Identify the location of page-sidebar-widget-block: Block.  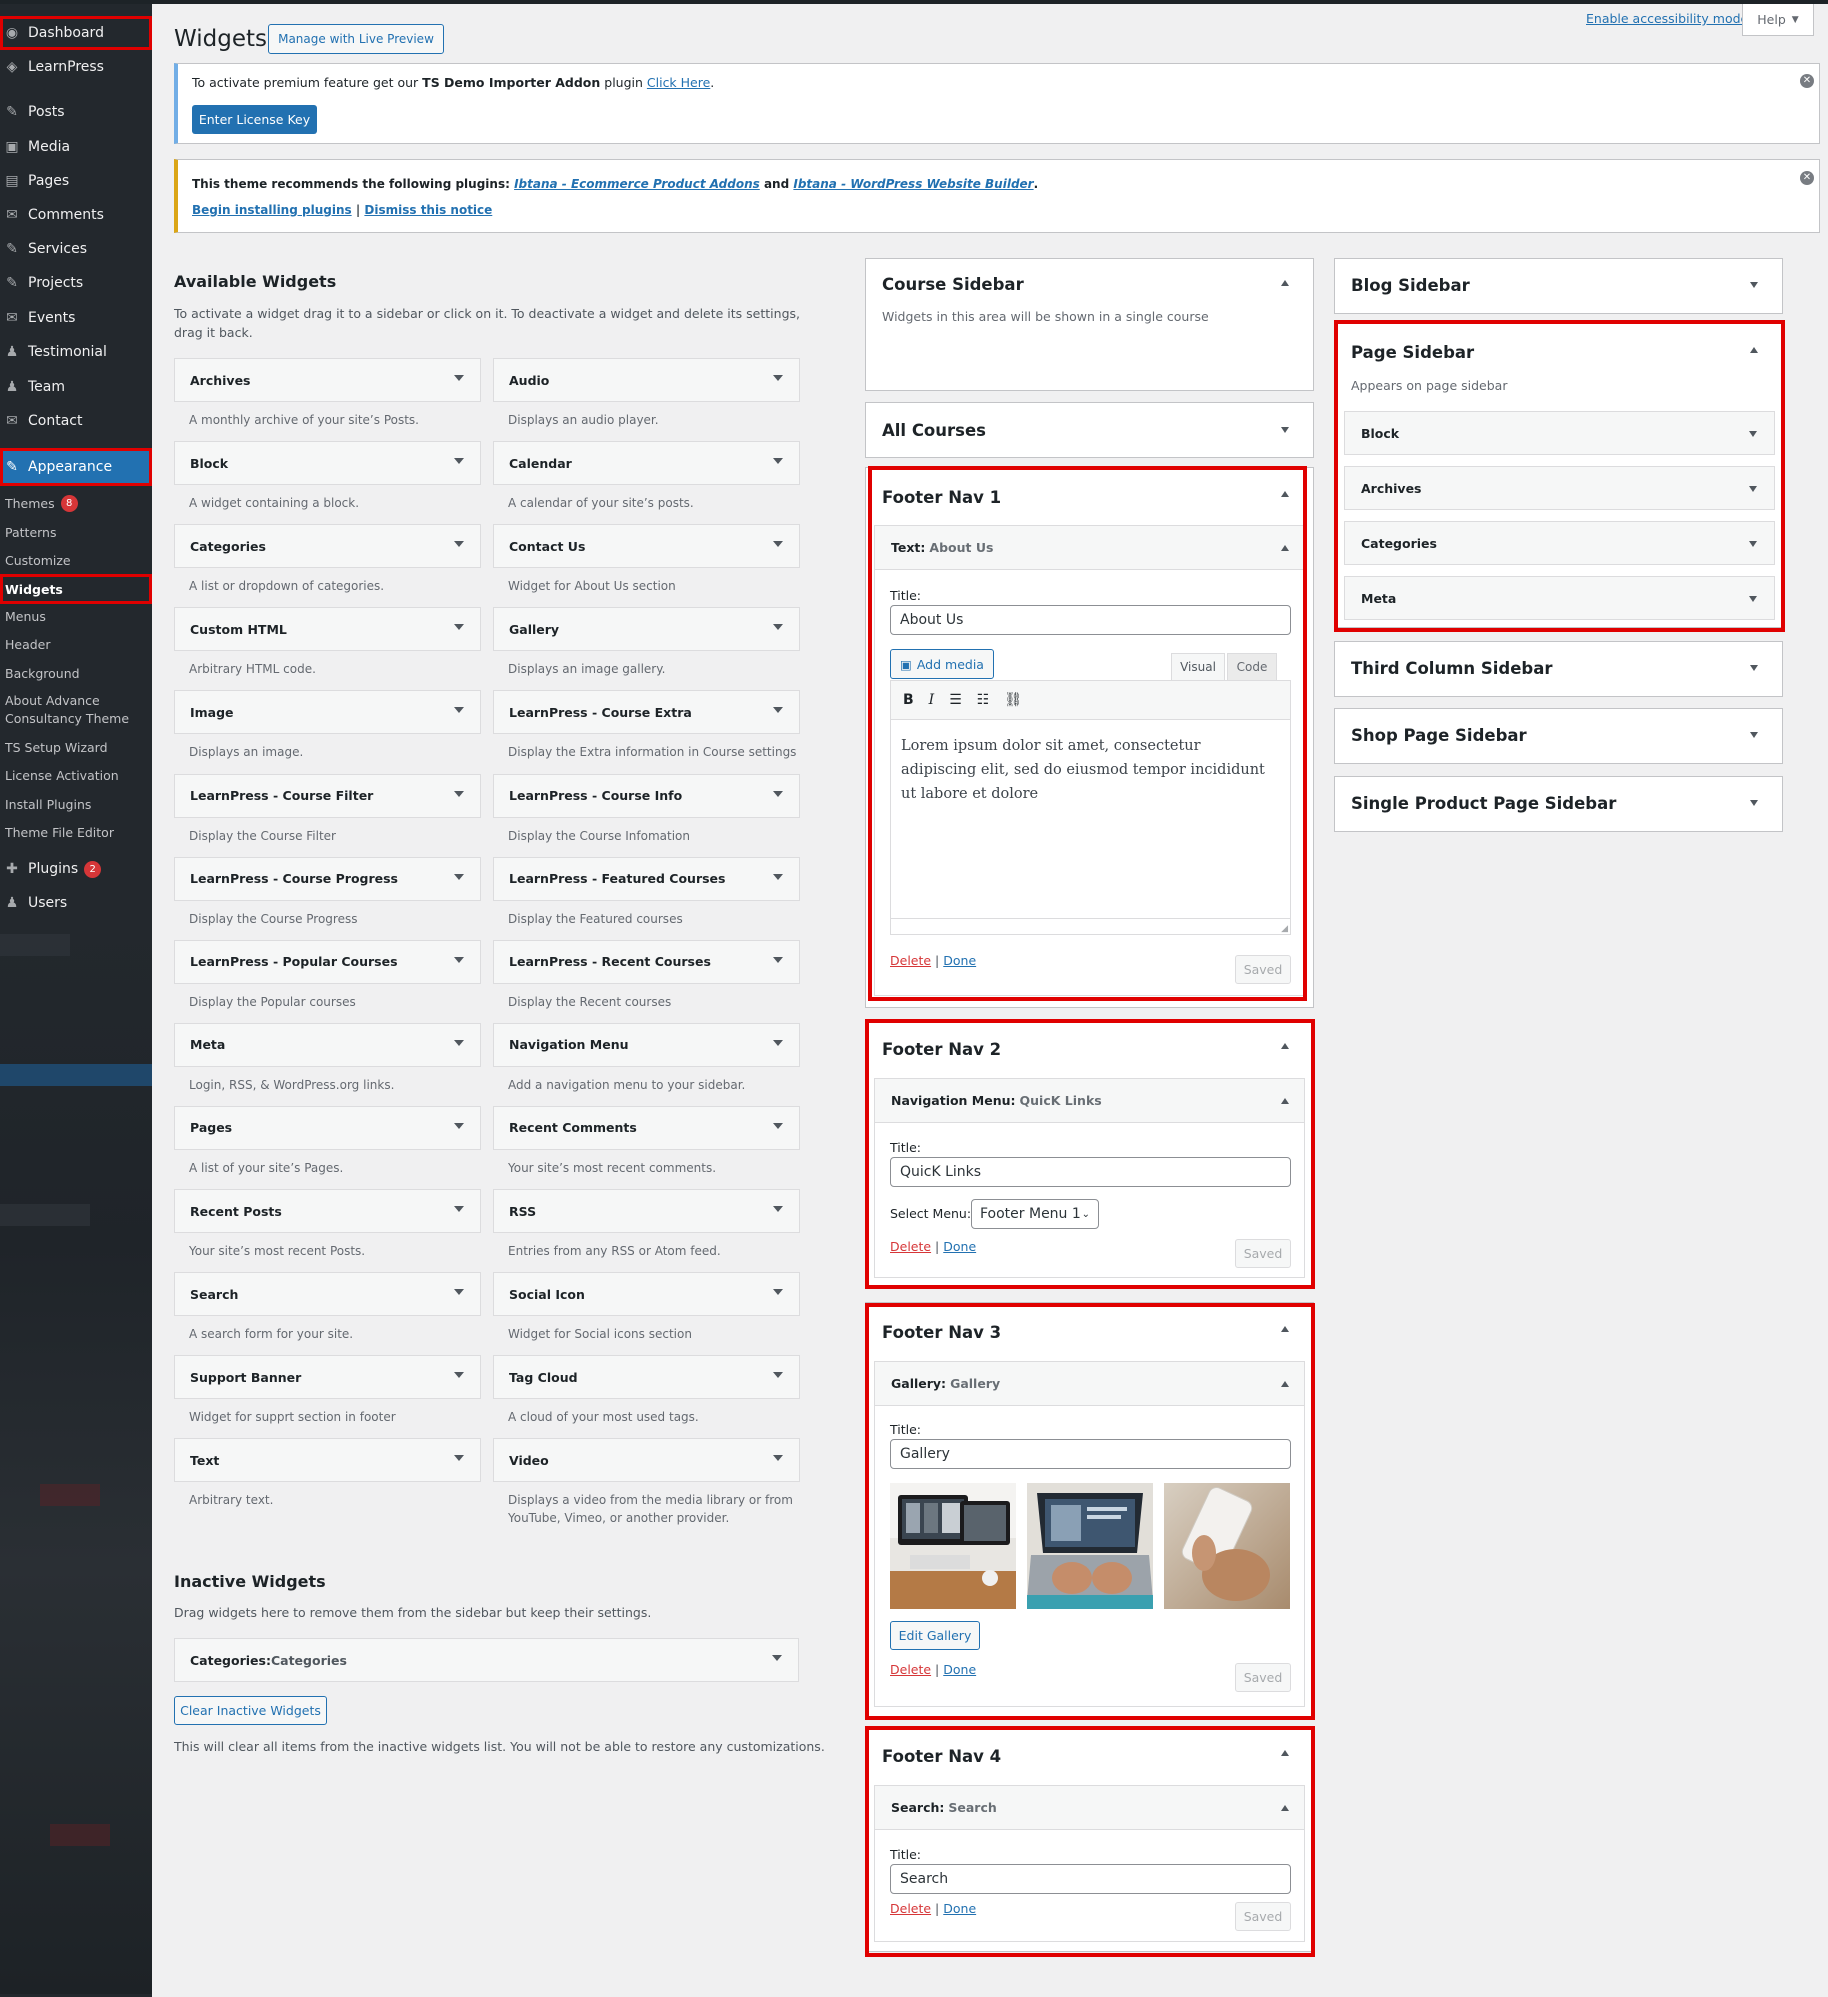
(1559, 433).